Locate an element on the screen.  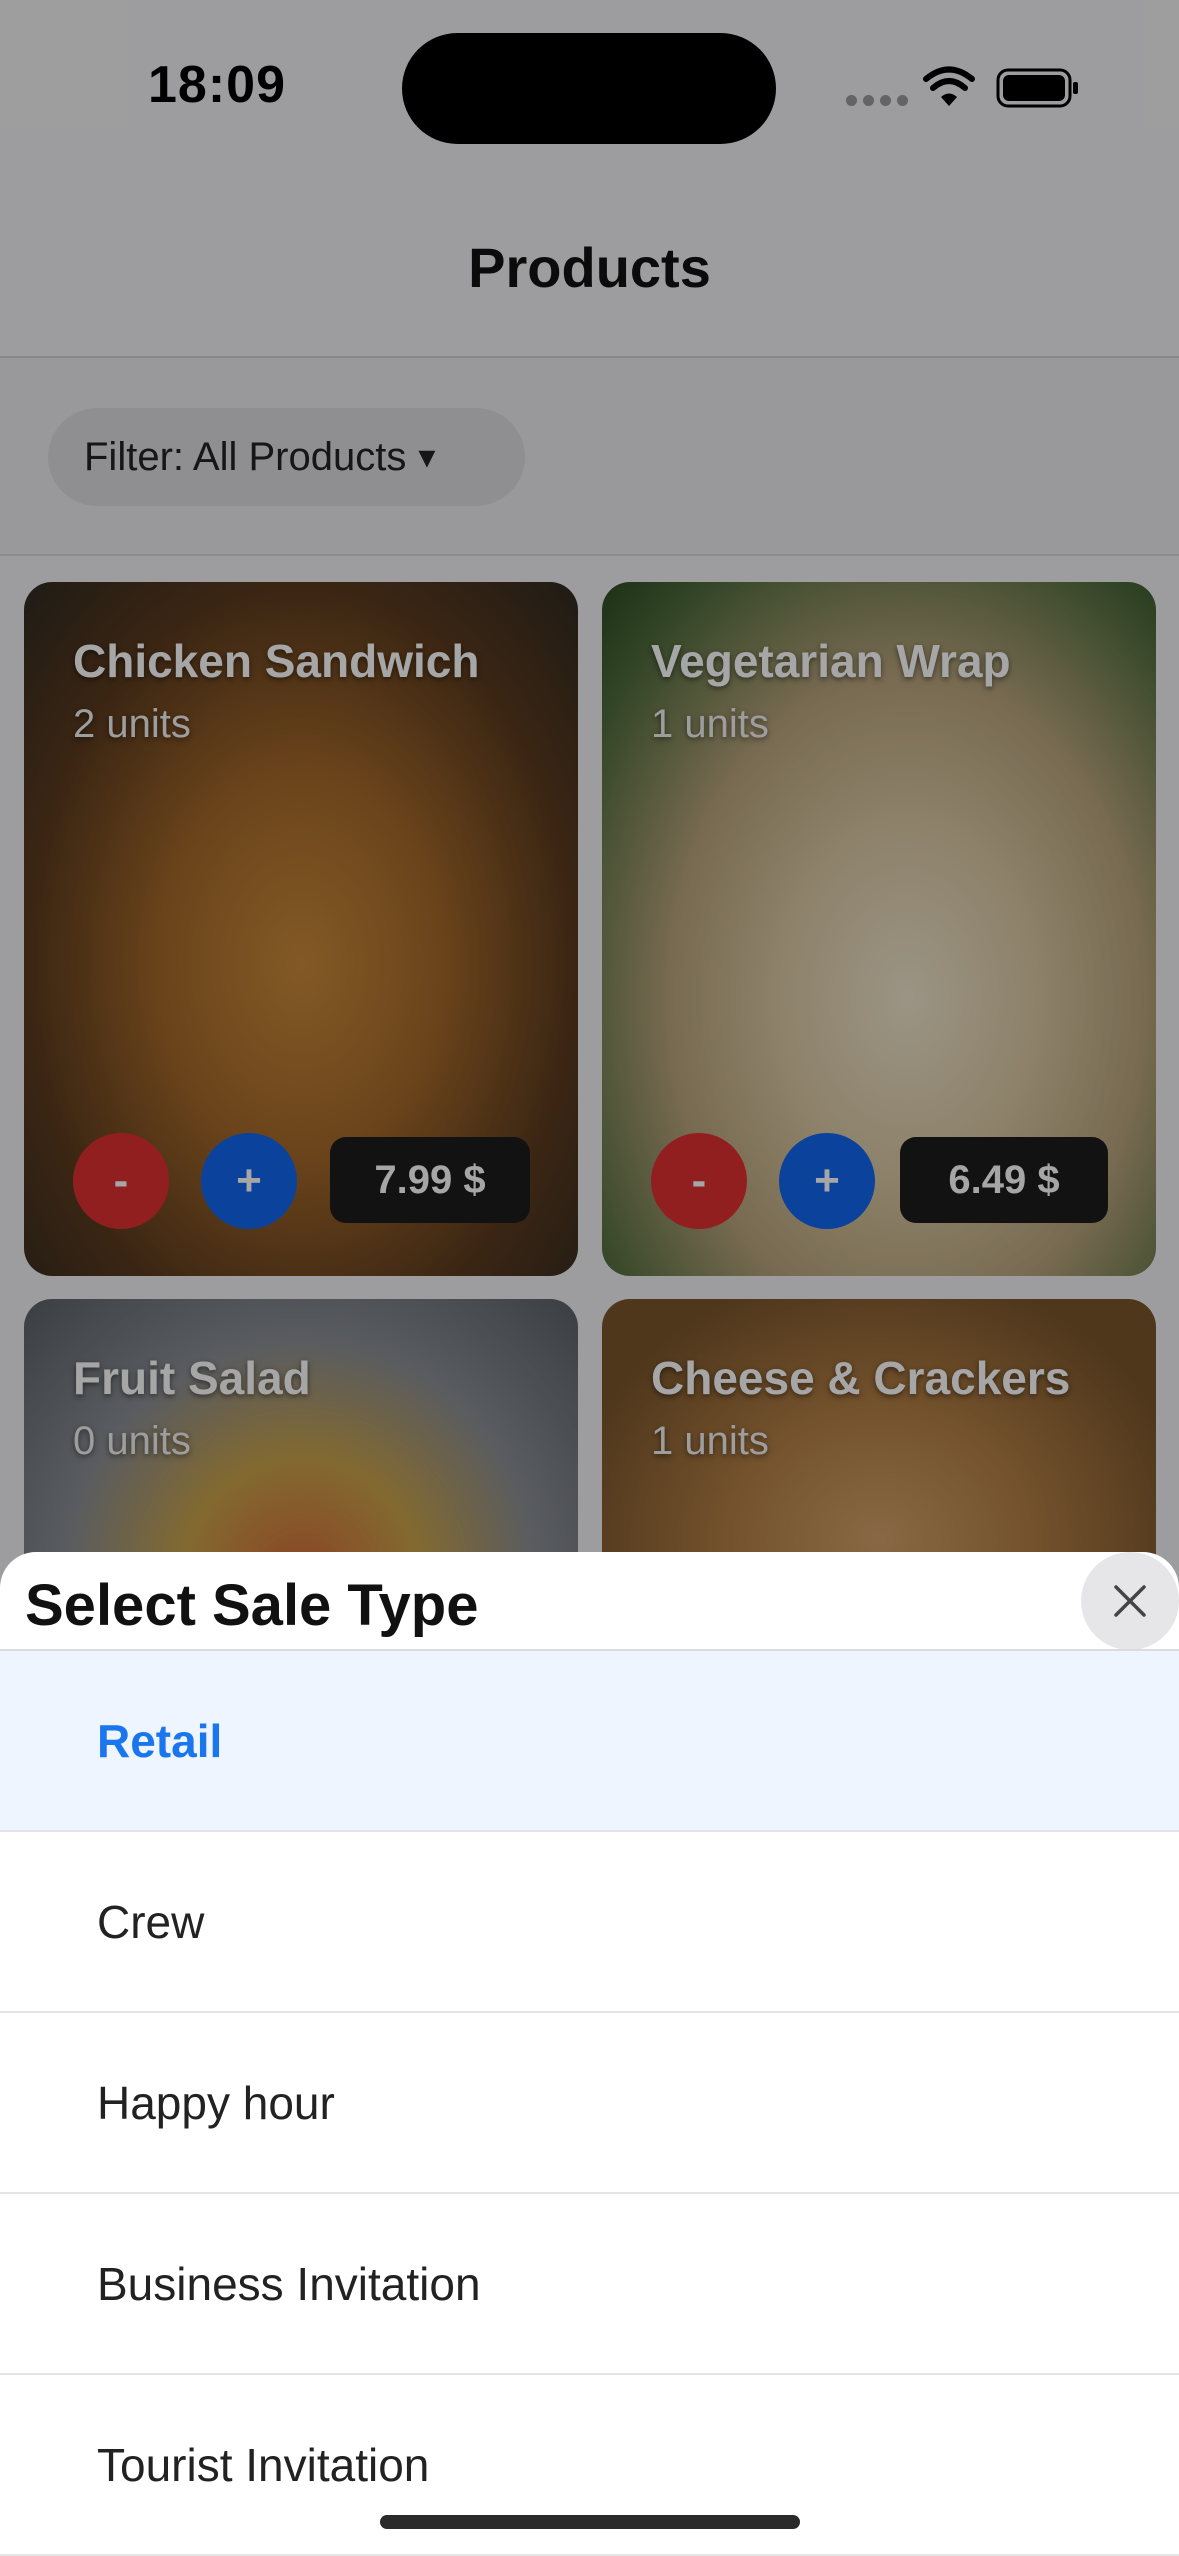
option-business-invitation: Business Invitation is located at coordinates (589, 2284).